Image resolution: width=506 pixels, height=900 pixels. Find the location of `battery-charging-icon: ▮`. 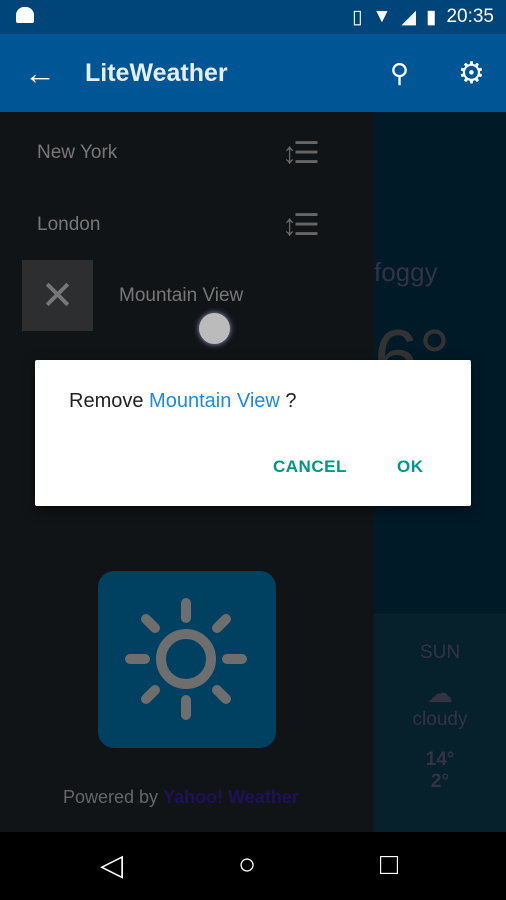

battery-charging-icon: ▮ is located at coordinates (431, 17).